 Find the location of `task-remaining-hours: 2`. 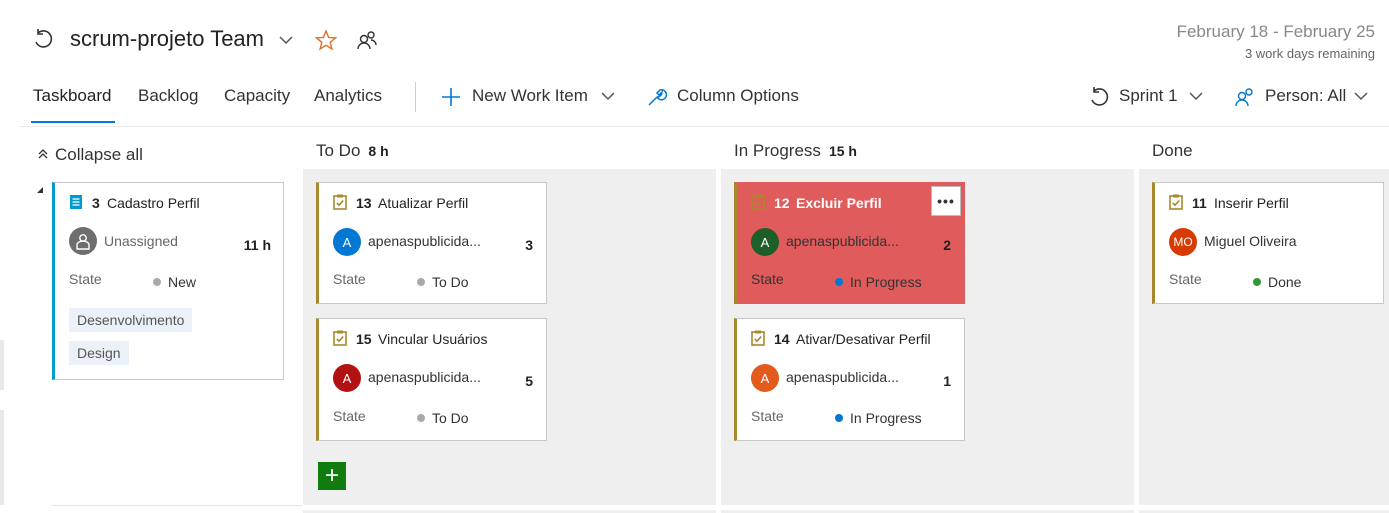

task-remaining-hours: 2 is located at coordinates (934, 245).